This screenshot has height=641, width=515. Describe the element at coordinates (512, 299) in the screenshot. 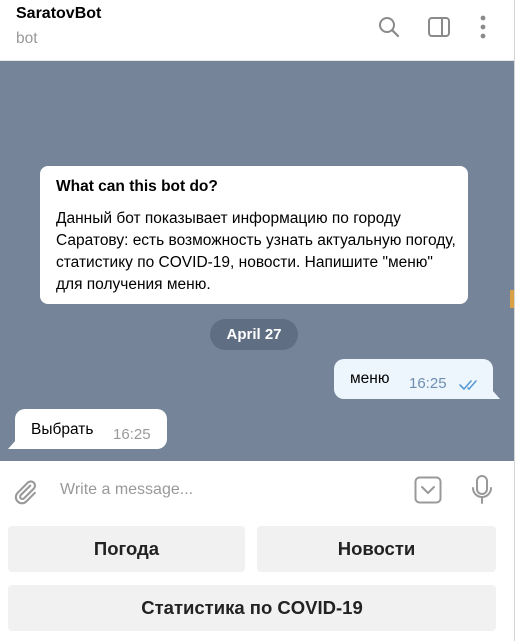

I see `background-window-edge` at that location.